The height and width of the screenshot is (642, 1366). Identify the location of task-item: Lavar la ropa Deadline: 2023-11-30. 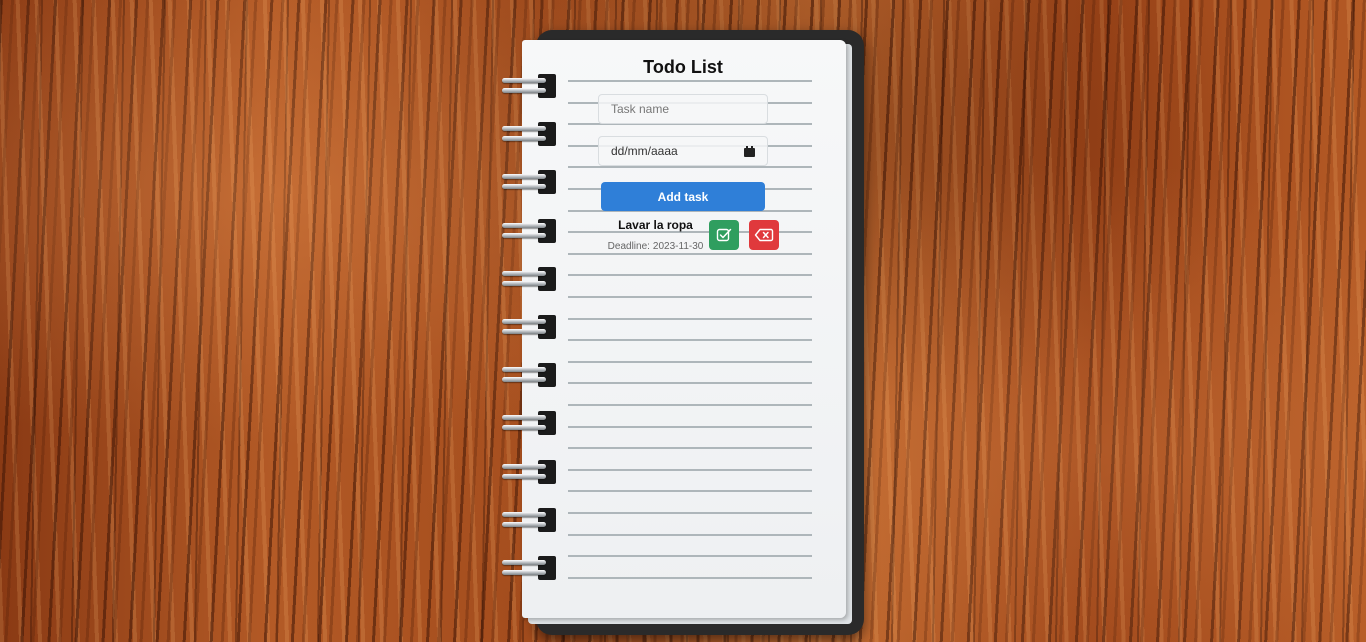
(693, 234).